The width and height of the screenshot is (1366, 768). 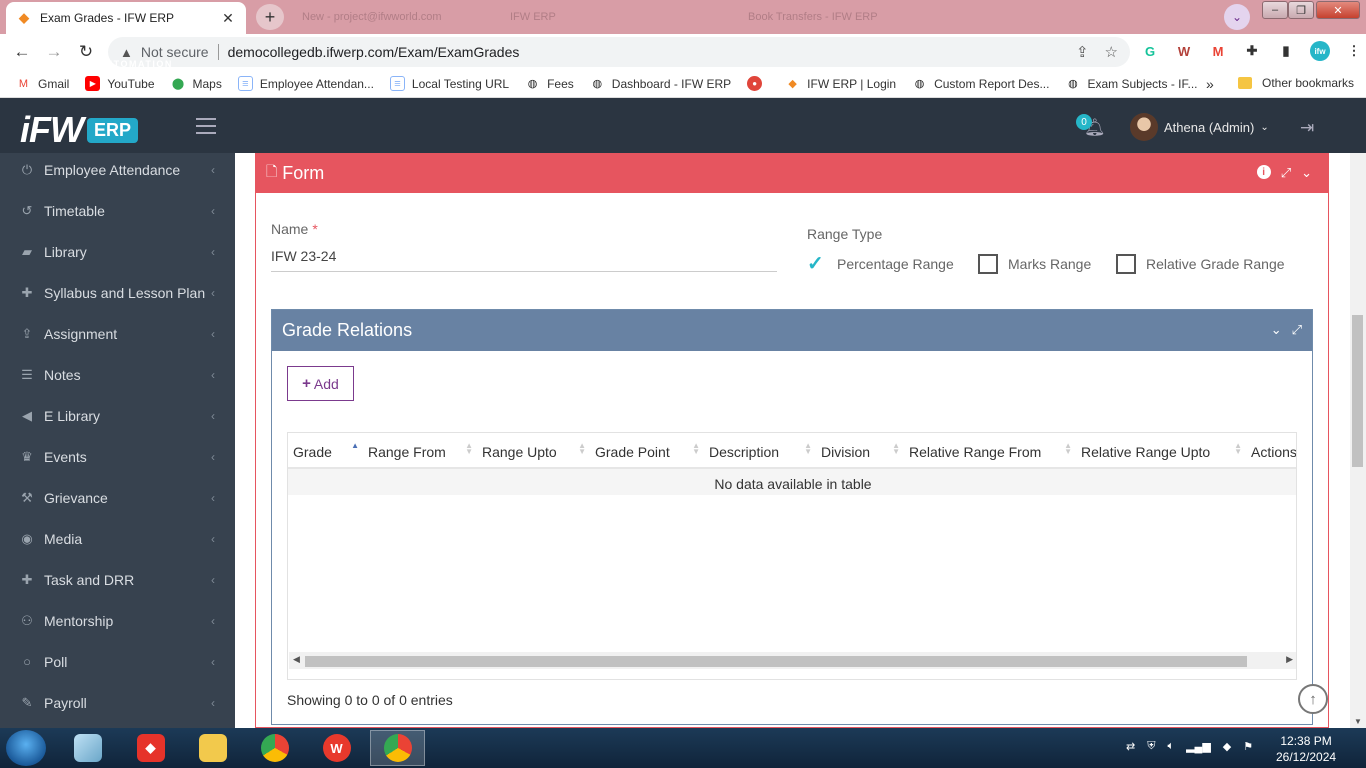 What do you see at coordinates (126, 18) in the screenshot?
I see `tab-active: ◆ Exam Grades - IFW ERP ✕` at bounding box center [126, 18].